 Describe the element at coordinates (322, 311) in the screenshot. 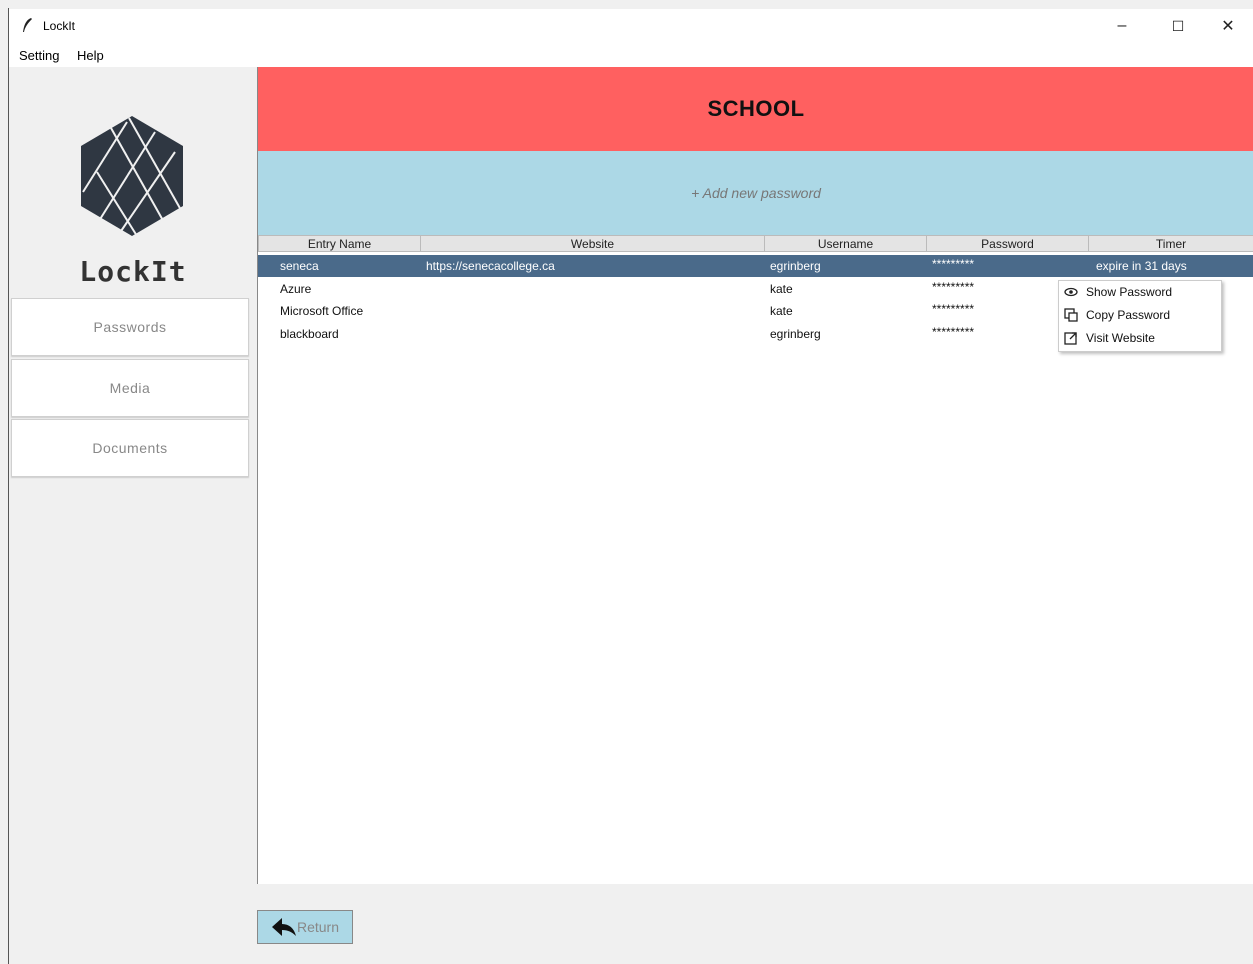

I see `cell-entry: Microsoft Office` at that location.